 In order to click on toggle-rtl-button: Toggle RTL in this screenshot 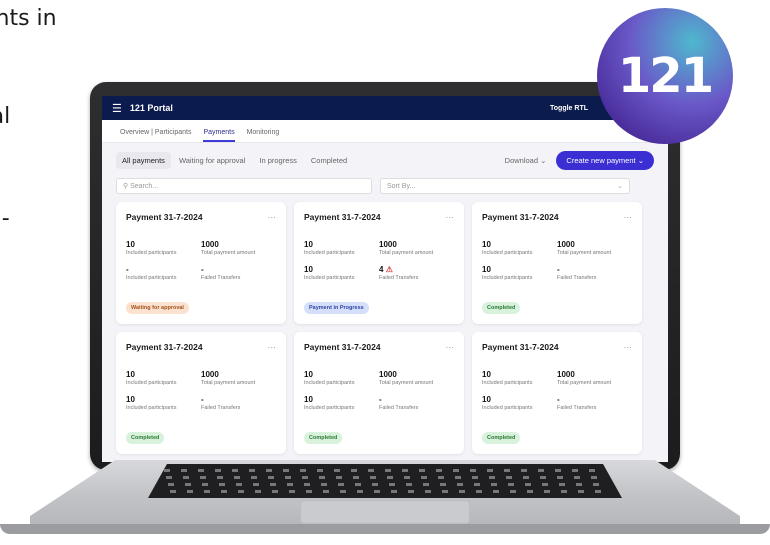, I will do `click(569, 108)`.